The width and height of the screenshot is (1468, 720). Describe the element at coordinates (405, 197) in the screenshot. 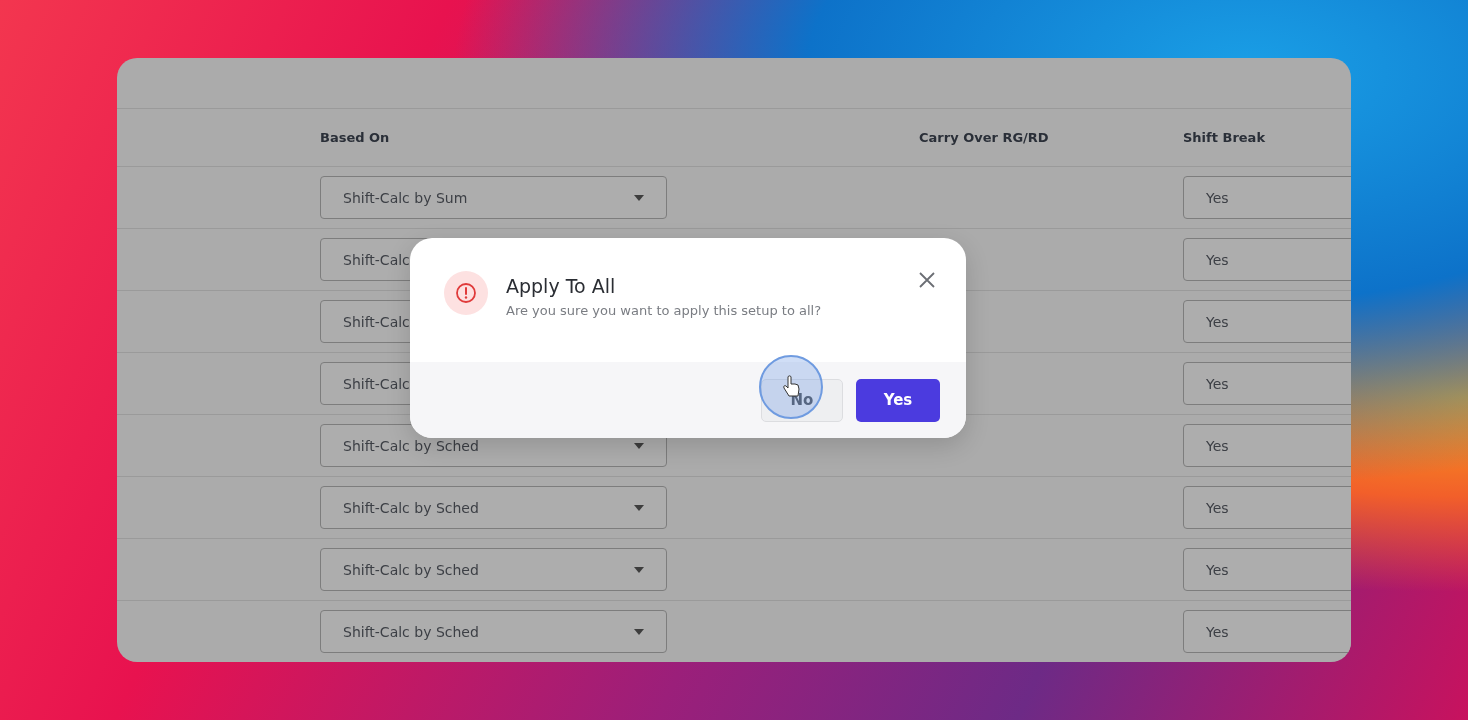

I see `dropdown-value: Shift-Calc by Sum` at that location.